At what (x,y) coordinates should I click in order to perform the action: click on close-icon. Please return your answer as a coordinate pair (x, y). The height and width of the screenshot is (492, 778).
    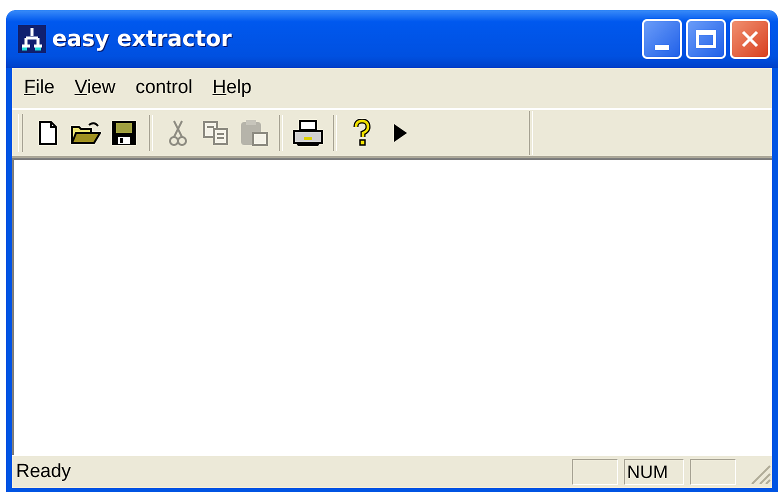
    Looking at the image, I should click on (750, 39).